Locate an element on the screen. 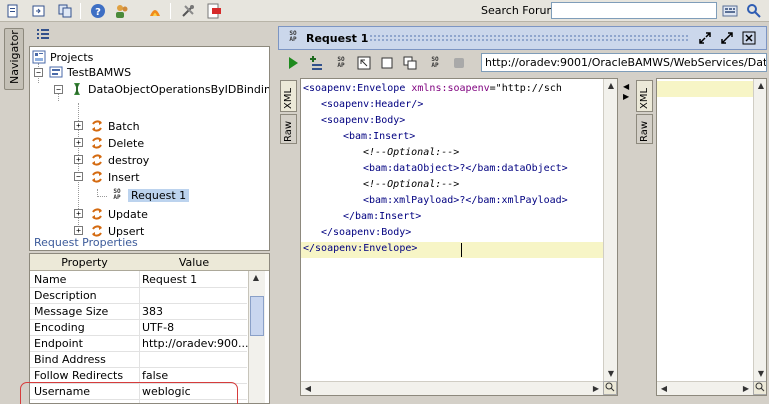 The width and height of the screenshot is (769, 404). expand-right-icon: ▶ is located at coordinates (626, 96).